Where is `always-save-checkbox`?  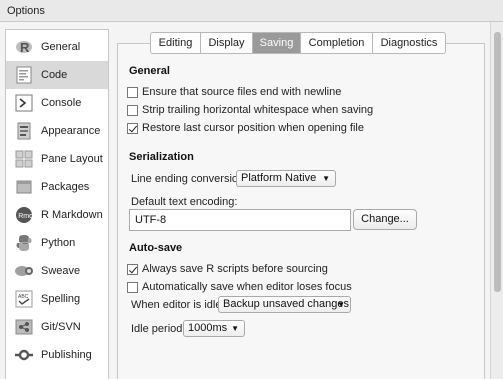
always-save-checkbox is located at coordinates (132, 269).